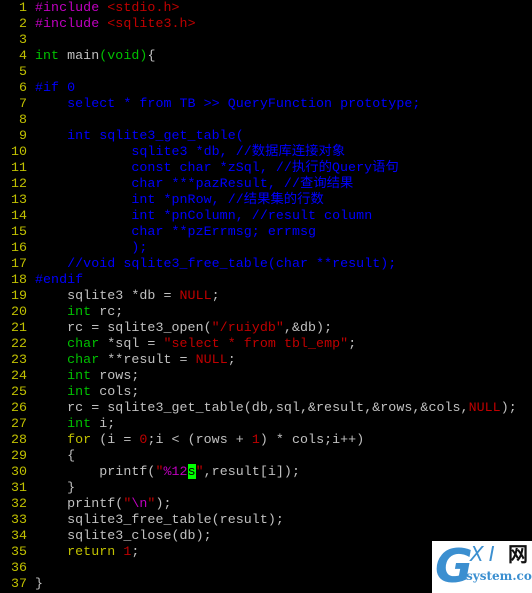 This screenshot has width=532, height=593. What do you see at coordinates (18, 583) in the screenshot?
I see `line-number: 37` at bounding box center [18, 583].